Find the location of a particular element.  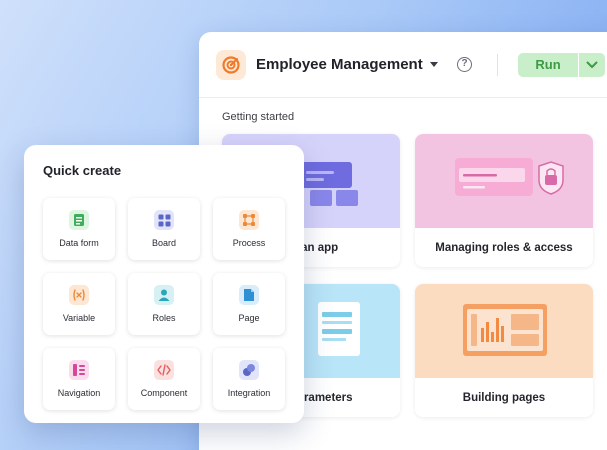

run-button: Run is located at coordinates (548, 65).